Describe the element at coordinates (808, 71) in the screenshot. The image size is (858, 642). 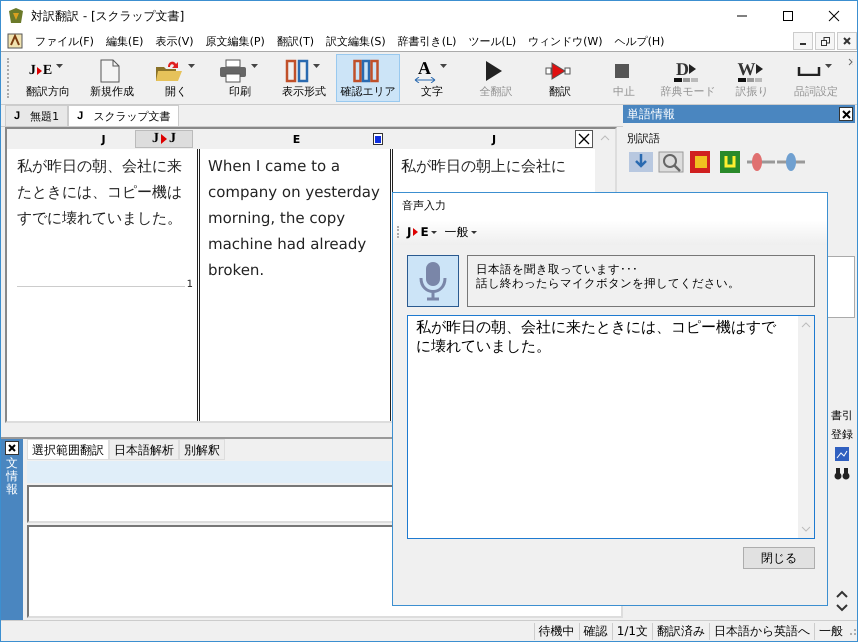
I see `bracket-icon` at that location.